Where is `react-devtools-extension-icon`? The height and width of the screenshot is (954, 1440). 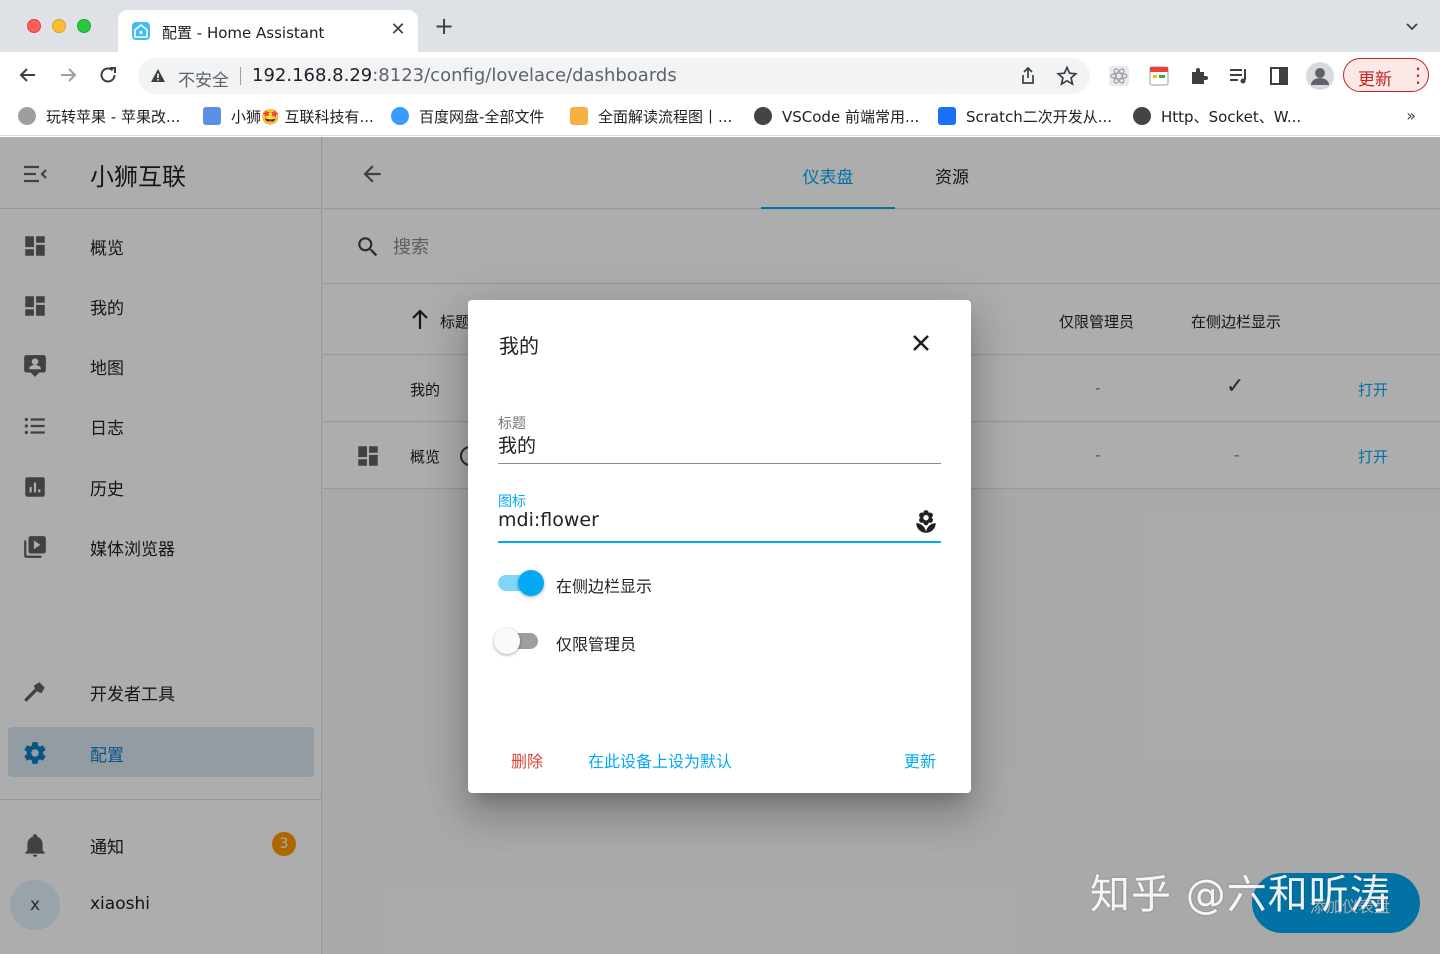 react-devtools-extension-icon is located at coordinates (1119, 76).